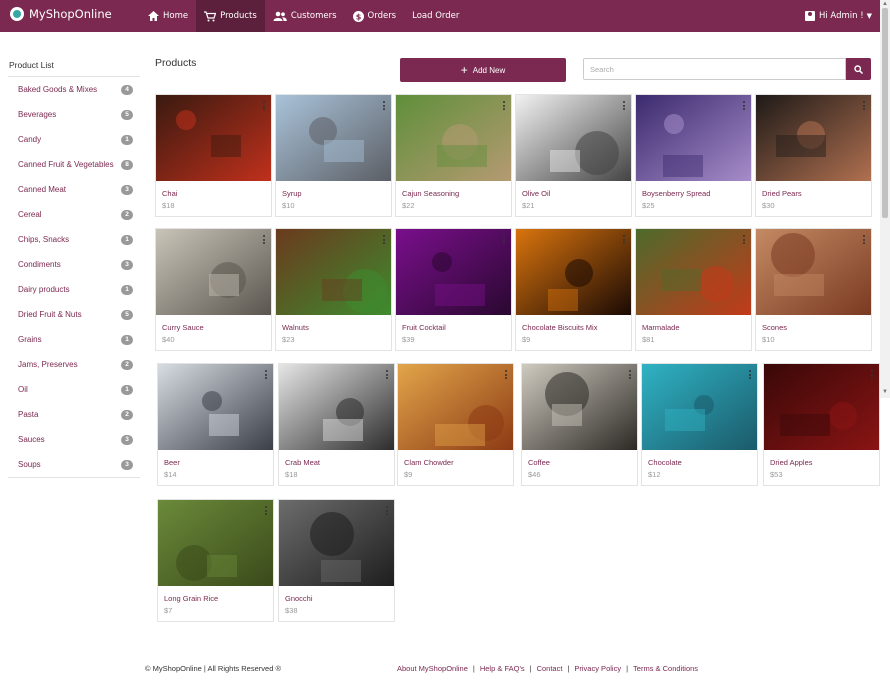 This screenshot has height=682, width=890. What do you see at coordinates (782, 193) in the screenshot?
I see `product-name: Dried Pears` at bounding box center [782, 193].